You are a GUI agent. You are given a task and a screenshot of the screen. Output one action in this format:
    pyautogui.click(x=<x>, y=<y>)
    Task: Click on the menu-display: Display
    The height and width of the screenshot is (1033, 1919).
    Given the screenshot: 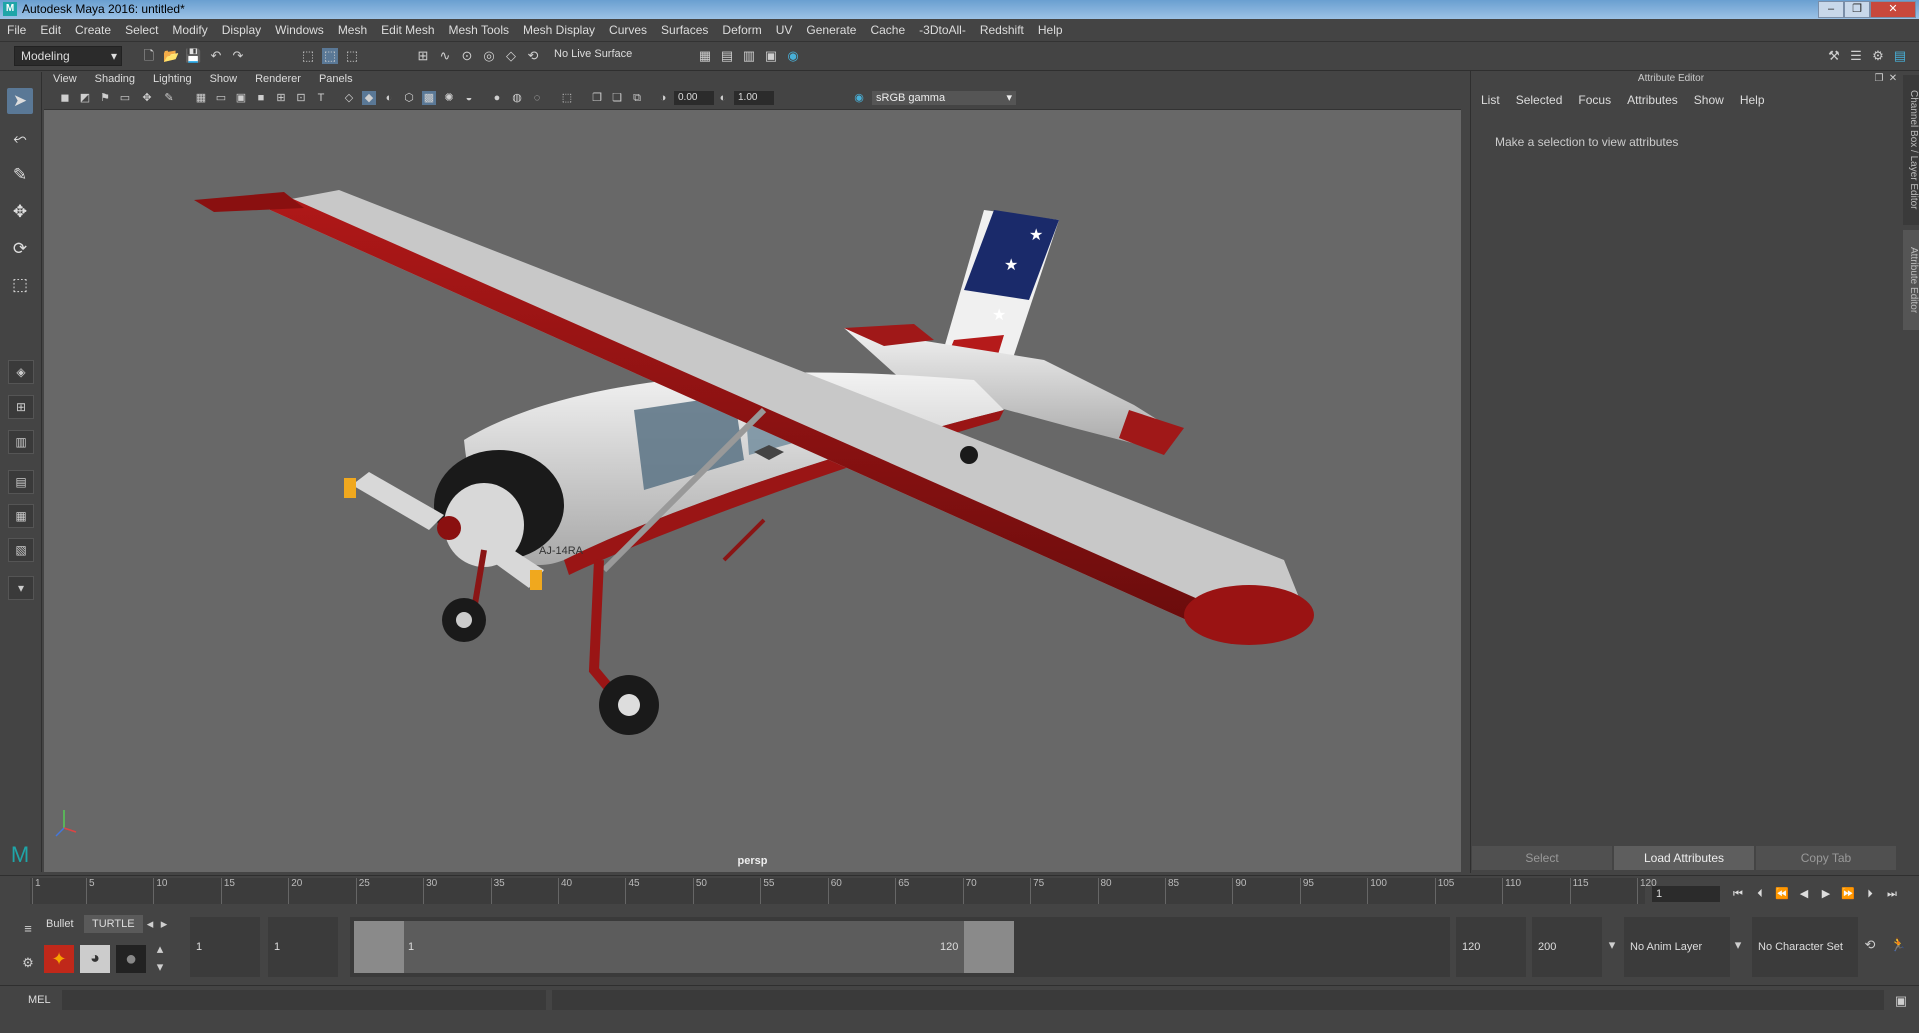 What is the action you would take?
    pyautogui.click(x=241, y=28)
    